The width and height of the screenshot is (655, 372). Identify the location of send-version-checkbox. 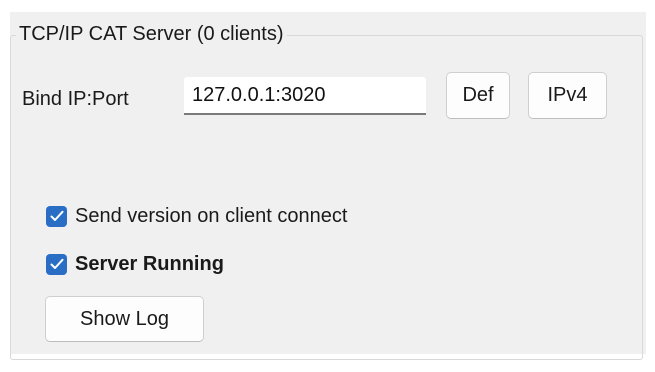
(56, 216).